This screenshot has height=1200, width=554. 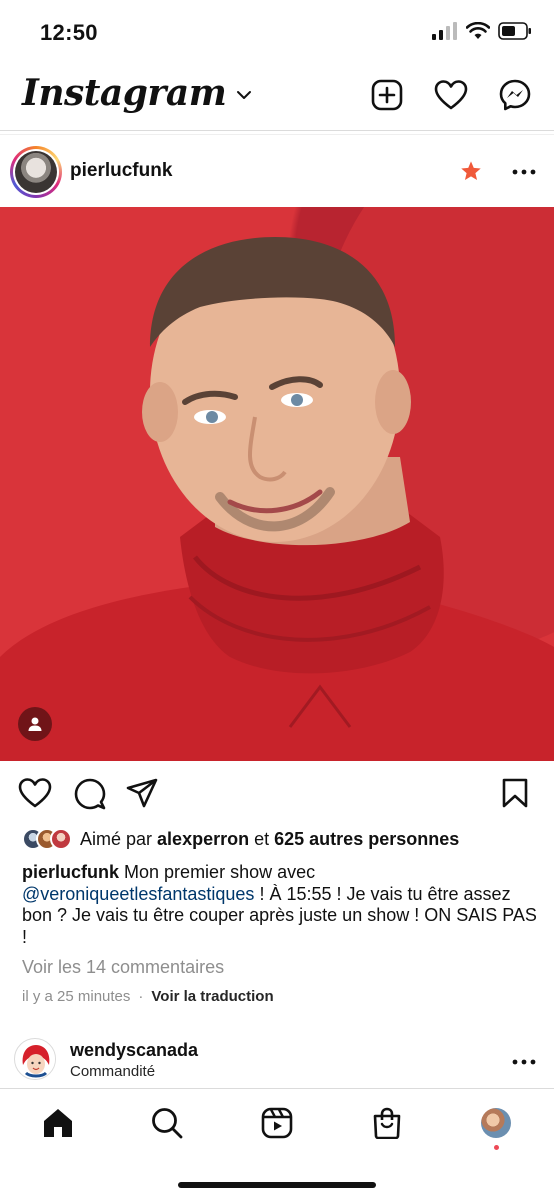 I want to click on post-author-avatar, so click(x=36, y=172).